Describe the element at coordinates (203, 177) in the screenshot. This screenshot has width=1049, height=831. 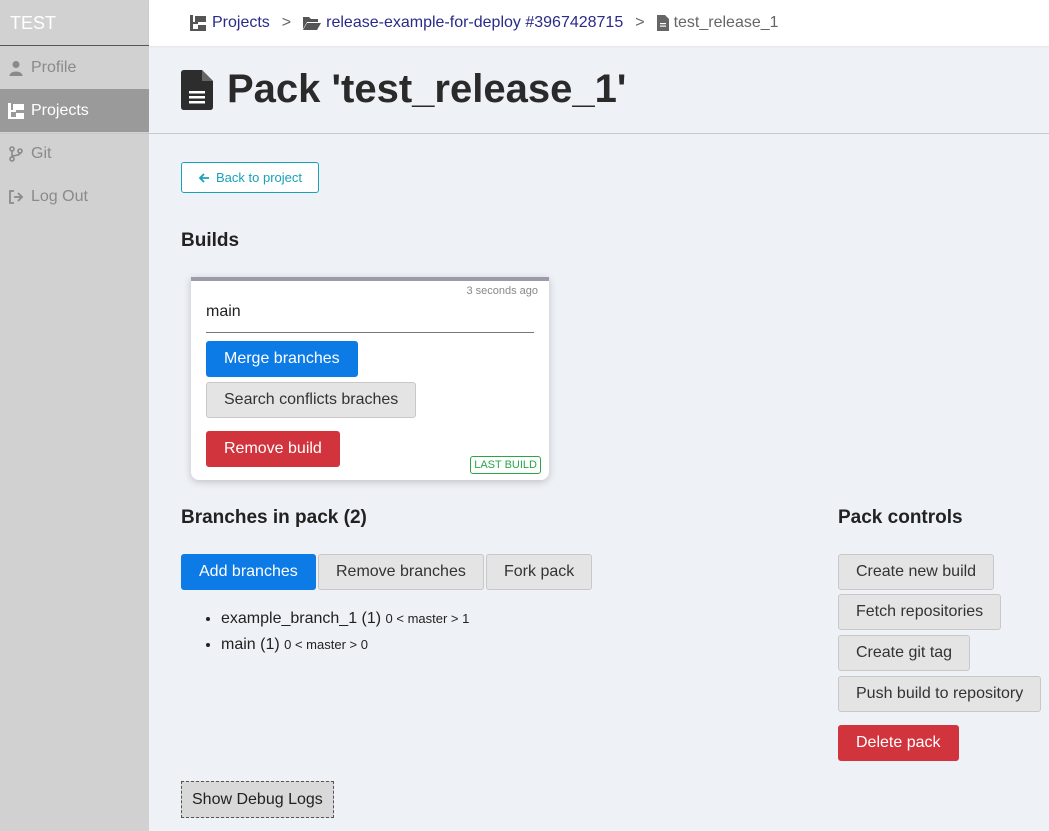
I see `arrow-left-icon` at that location.